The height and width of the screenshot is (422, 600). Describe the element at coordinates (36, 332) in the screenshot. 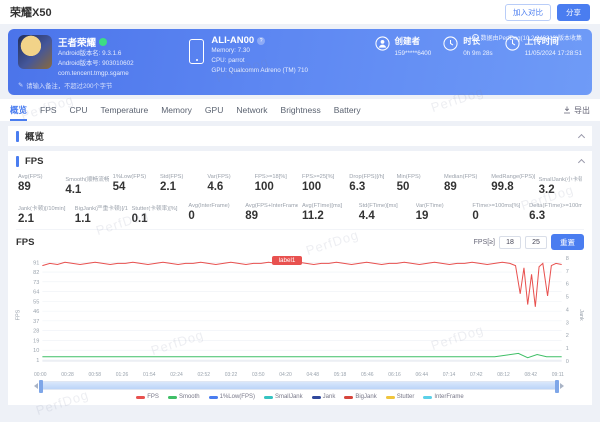

I see `svg-text: 28` at that location.